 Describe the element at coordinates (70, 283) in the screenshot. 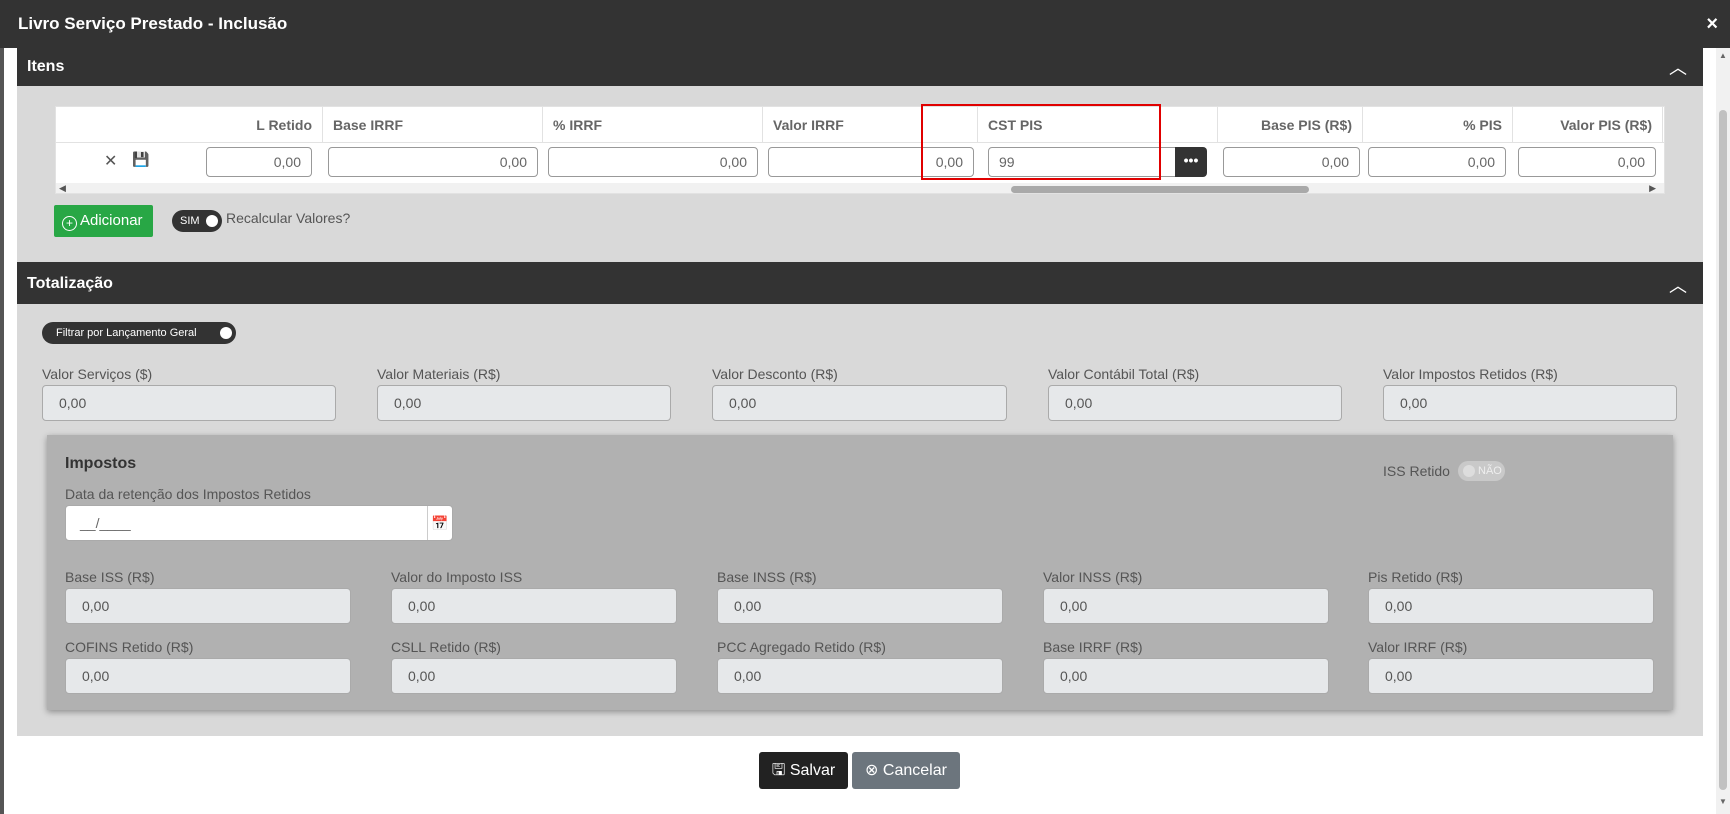

I see `totals-section-title: Totalização` at that location.